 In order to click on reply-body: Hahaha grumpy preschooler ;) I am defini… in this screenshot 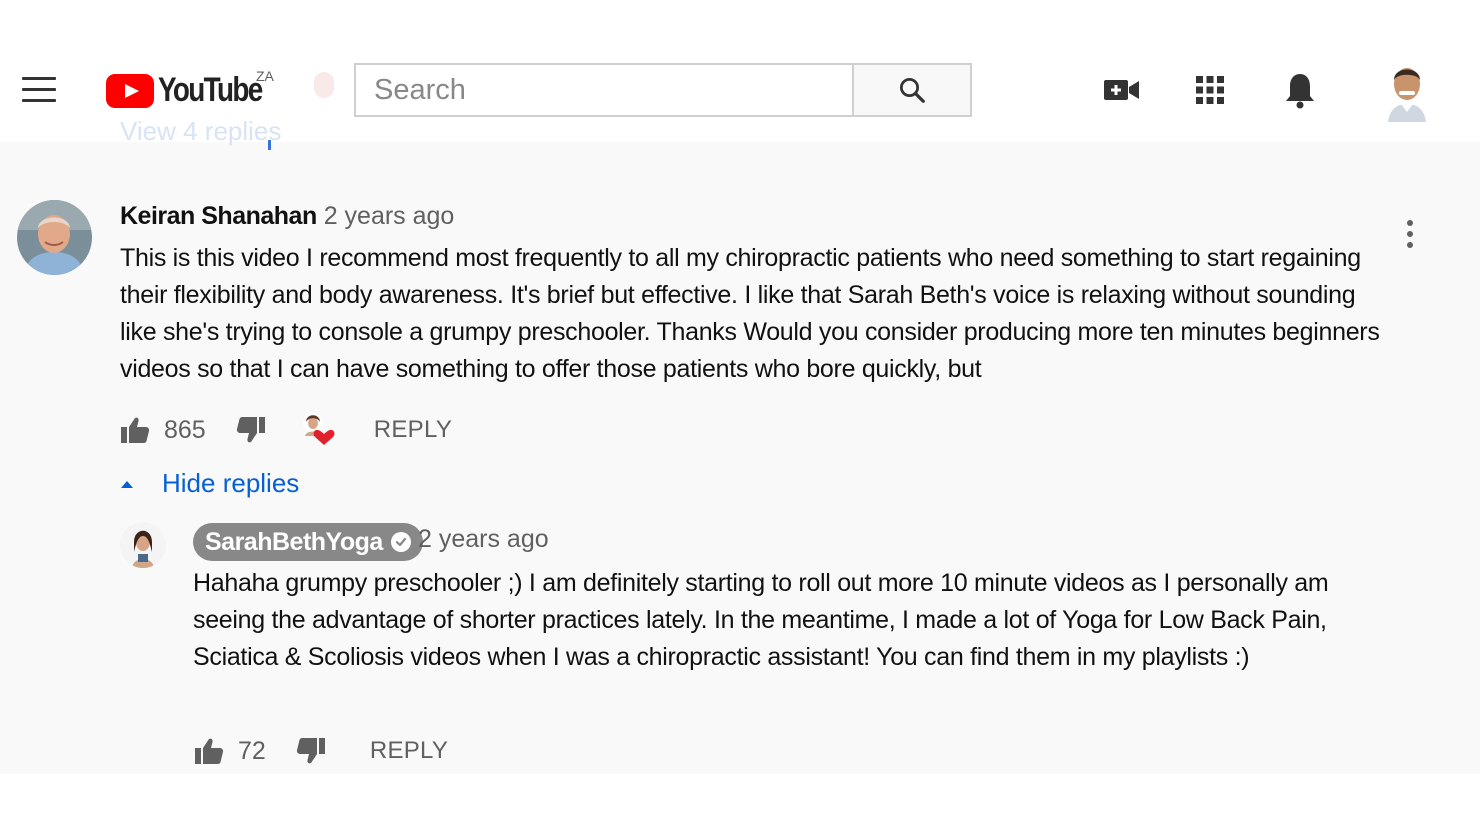, I will do `click(761, 620)`.